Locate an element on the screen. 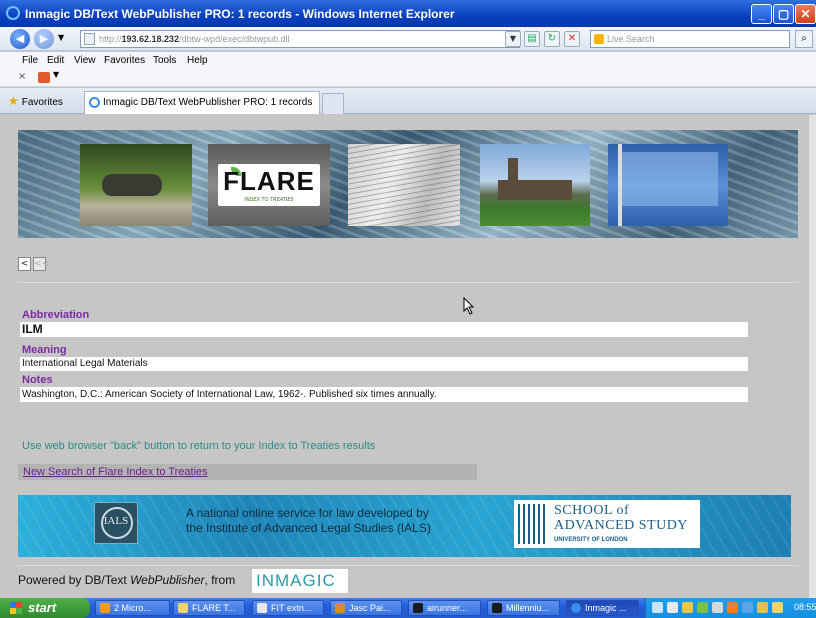  close-button: ✕ is located at coordinates (805, 14).